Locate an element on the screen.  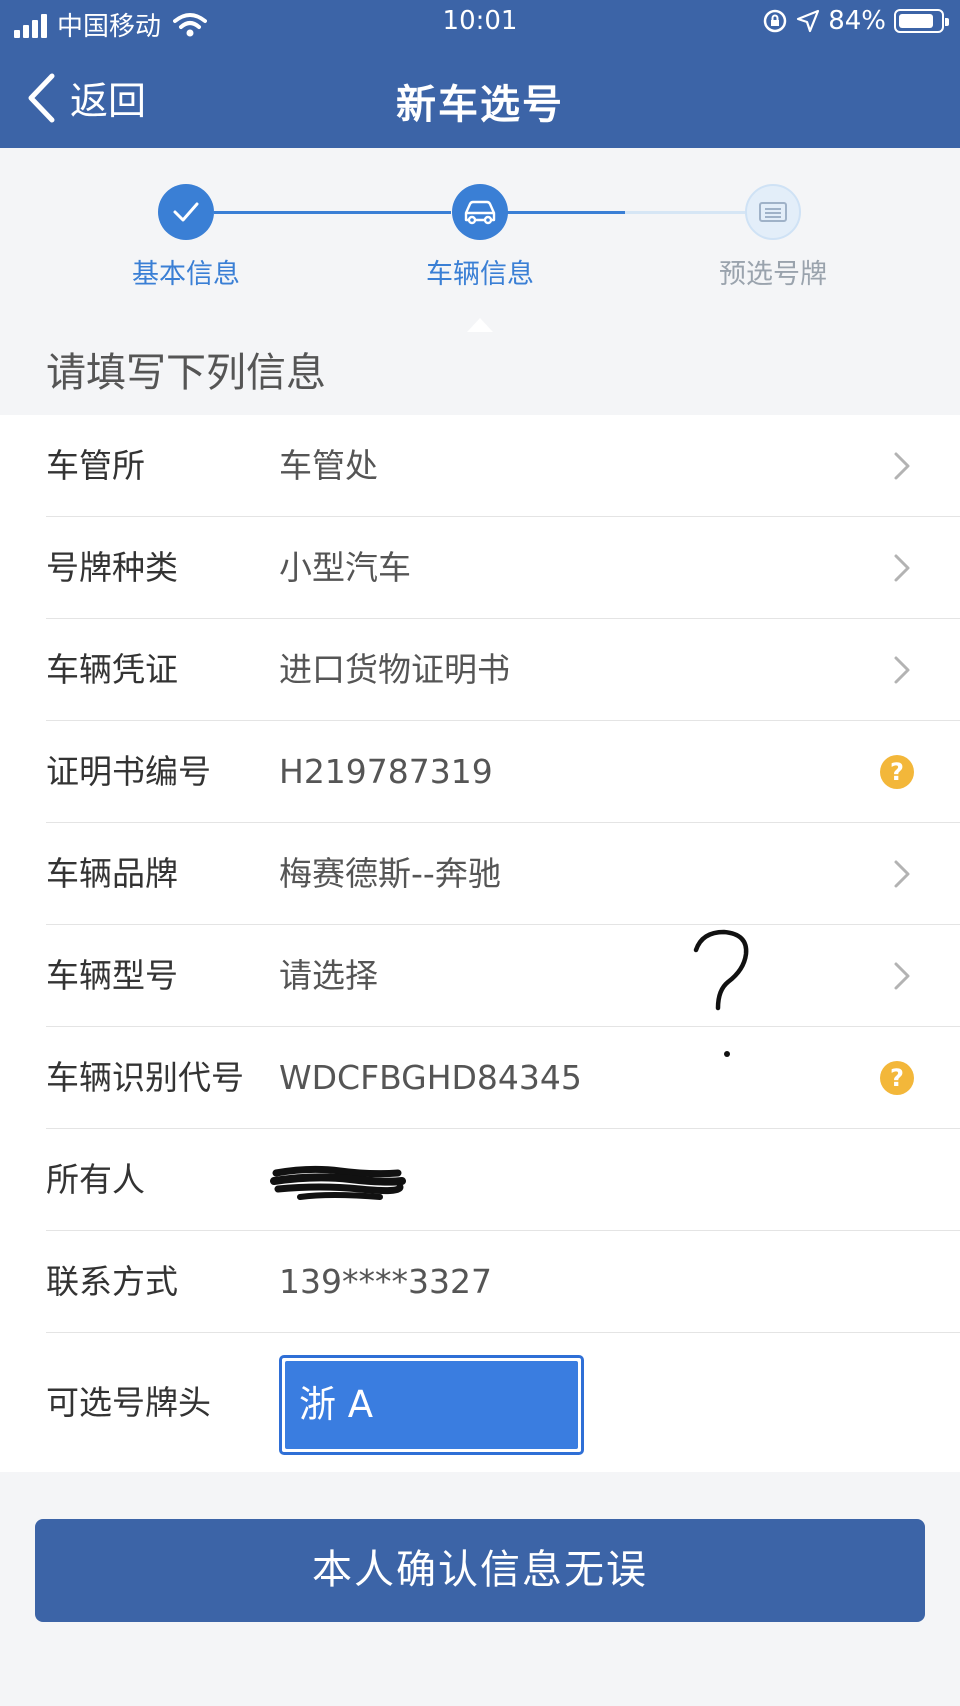
rotation-lock-icon is located at coordinates (775, 21).